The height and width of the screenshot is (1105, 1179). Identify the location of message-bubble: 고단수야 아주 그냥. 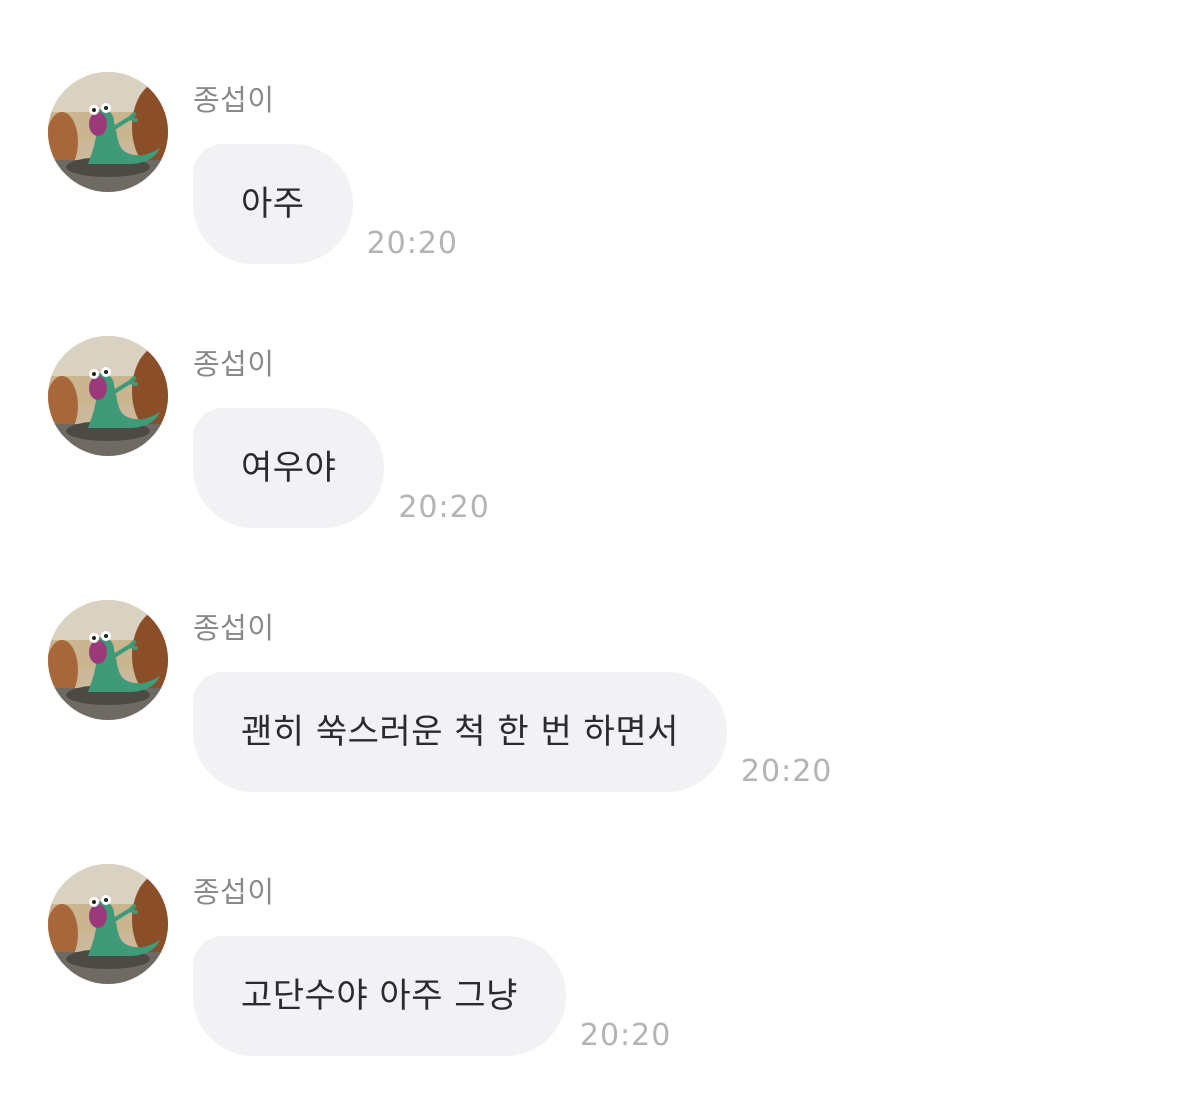
(379, 996).